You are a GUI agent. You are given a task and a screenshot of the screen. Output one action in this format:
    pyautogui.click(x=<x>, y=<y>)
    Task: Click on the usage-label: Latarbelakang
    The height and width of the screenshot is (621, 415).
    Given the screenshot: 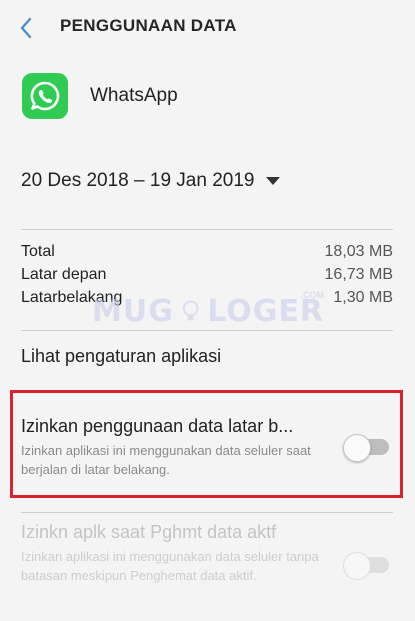 What is the action you would take?
    pyautogui.click(x=72, y=297)
    